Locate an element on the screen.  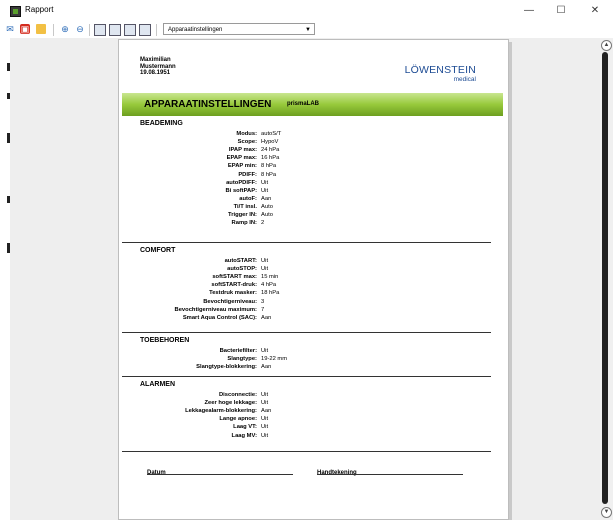
logo-main-text: LÖWENSTEIN is located at coordinates (440, 70).